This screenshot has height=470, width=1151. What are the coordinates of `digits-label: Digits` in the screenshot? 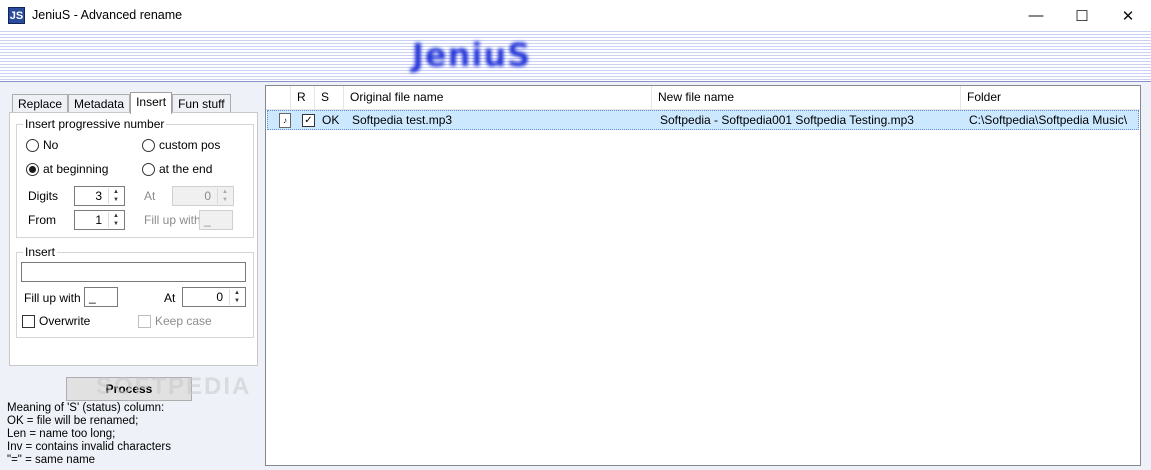 It's located at (43, 196).